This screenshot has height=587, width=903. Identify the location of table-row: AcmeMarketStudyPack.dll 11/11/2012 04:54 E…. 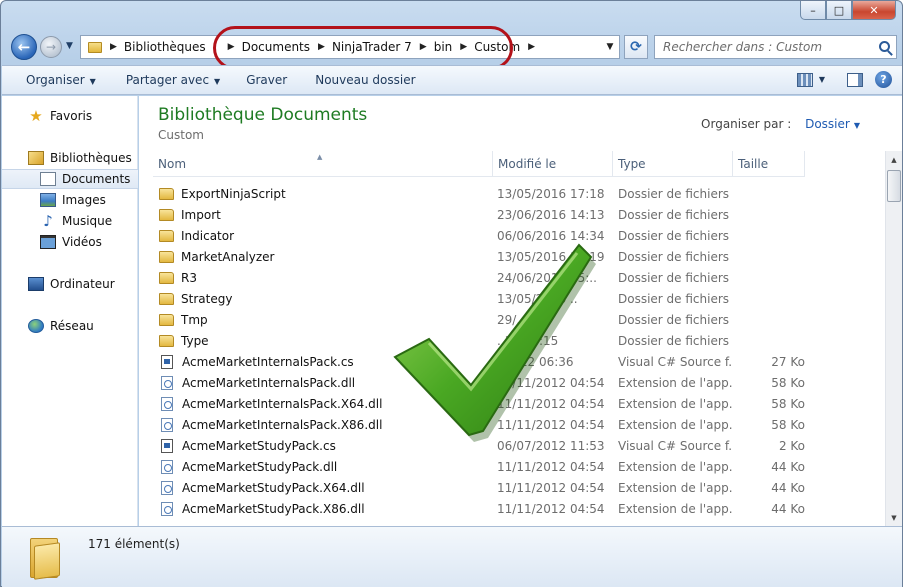
(479, 466).